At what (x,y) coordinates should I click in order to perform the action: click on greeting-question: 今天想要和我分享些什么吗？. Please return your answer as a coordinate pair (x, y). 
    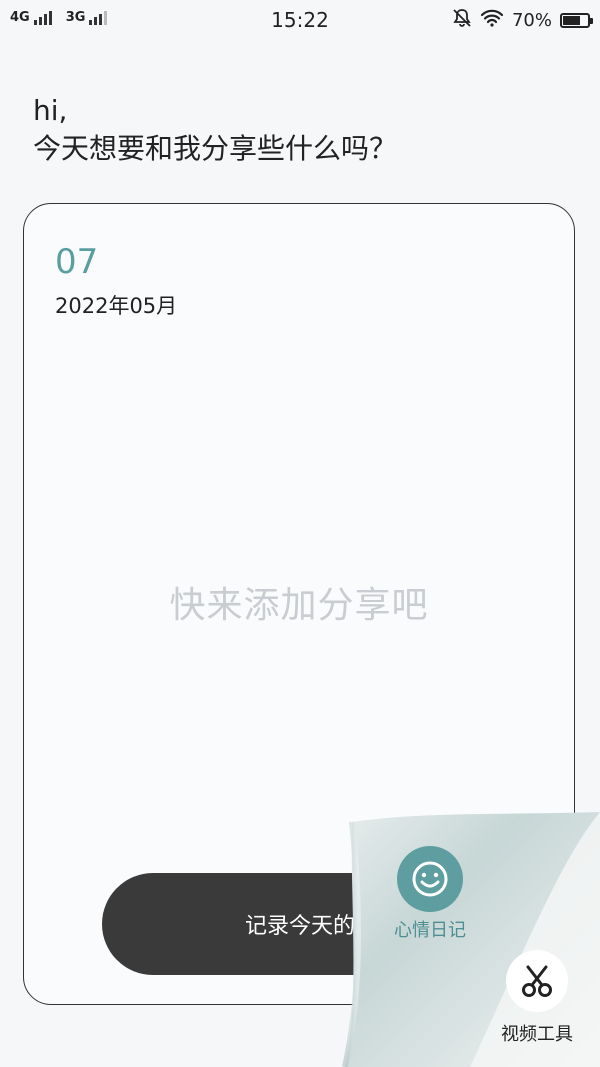
    Looking at the image, I should click on (215, 148).